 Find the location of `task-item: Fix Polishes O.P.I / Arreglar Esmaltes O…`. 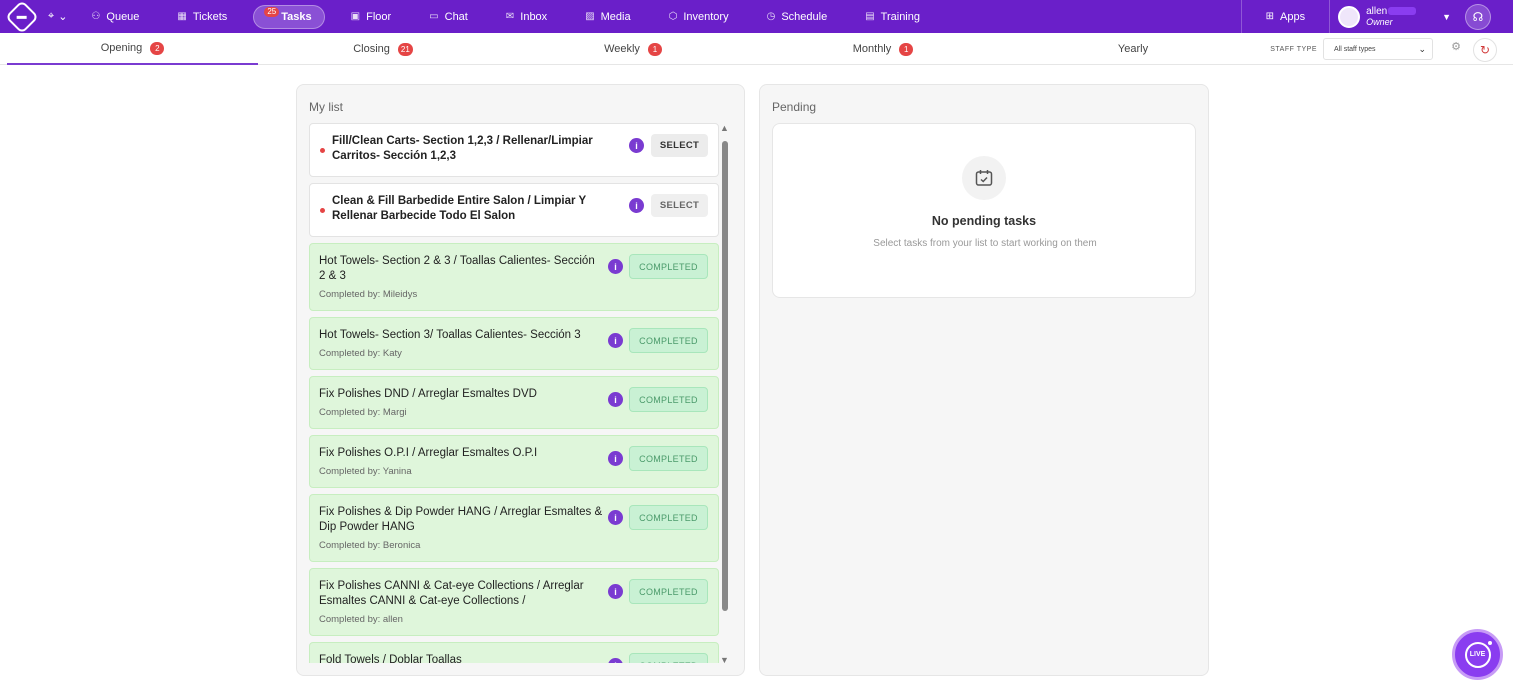

task-item: Fix Polishes O.P.I / Arreglar Esmaltes O… is located at coordinates (514, 461).